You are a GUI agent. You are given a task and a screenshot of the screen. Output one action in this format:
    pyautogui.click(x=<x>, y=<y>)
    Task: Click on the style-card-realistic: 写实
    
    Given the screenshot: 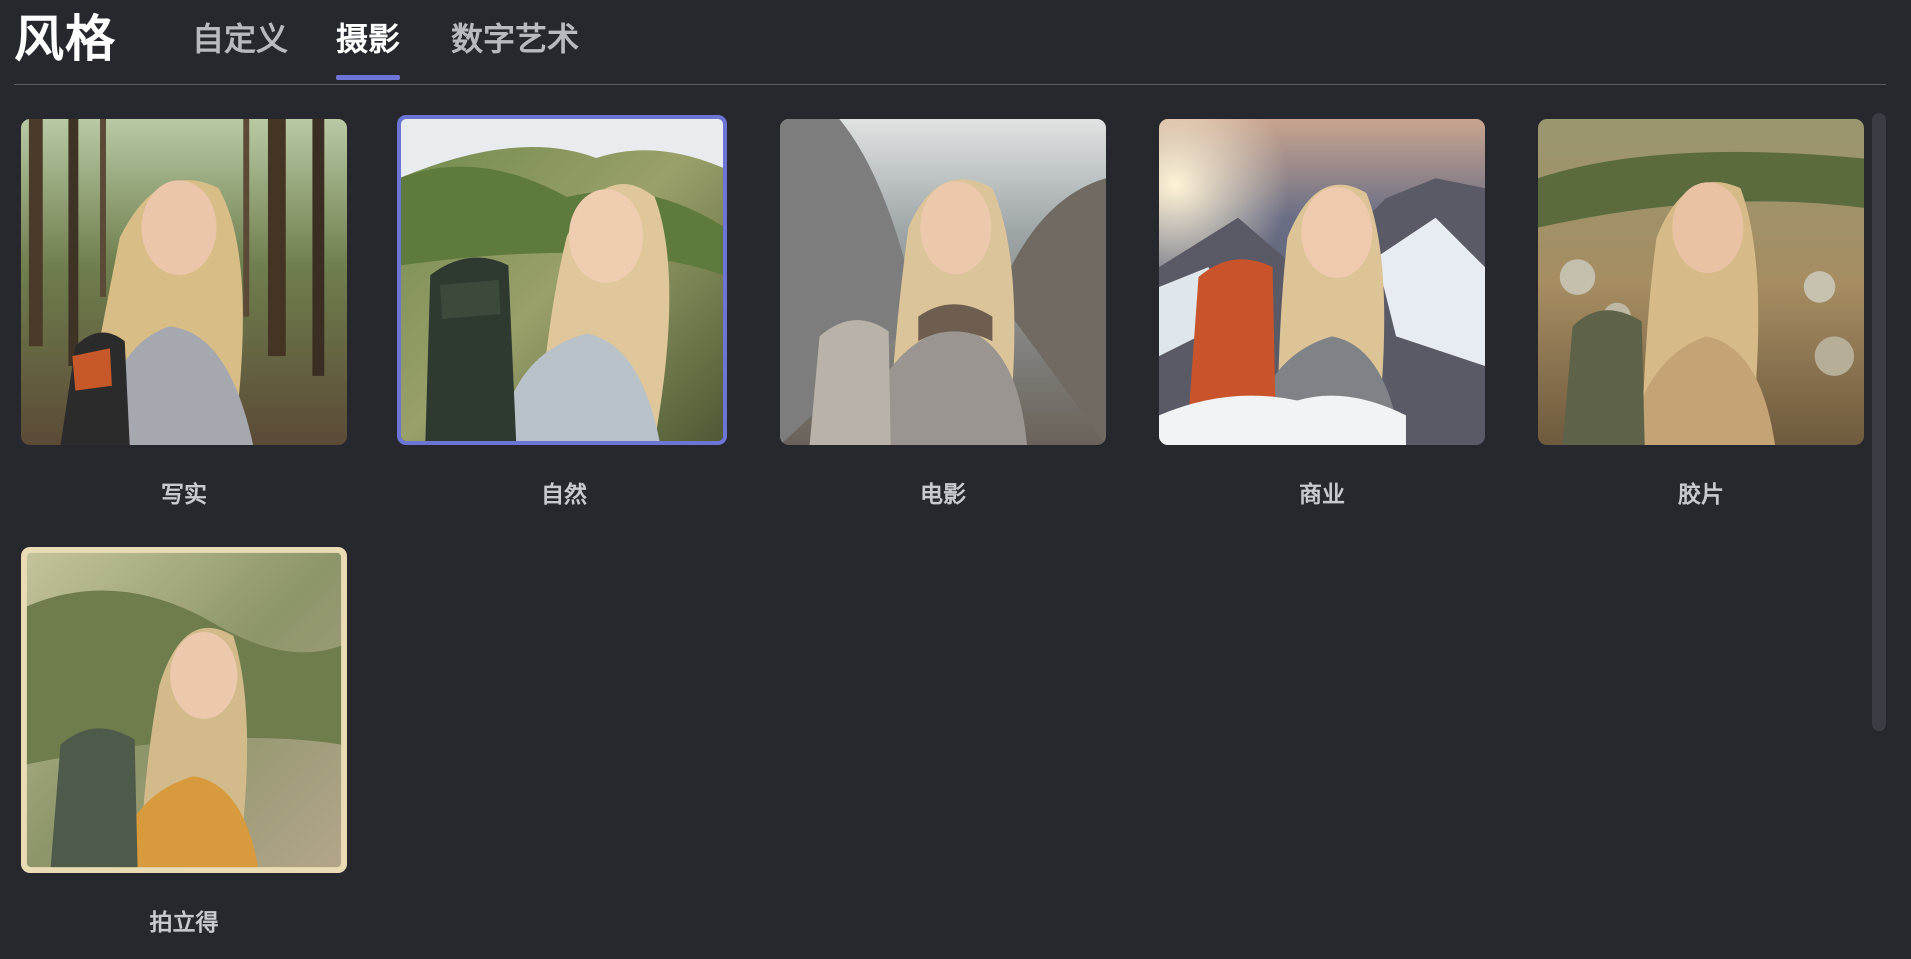 What is the action you would take?
    pyautogui.click(x=181, y=323)
    